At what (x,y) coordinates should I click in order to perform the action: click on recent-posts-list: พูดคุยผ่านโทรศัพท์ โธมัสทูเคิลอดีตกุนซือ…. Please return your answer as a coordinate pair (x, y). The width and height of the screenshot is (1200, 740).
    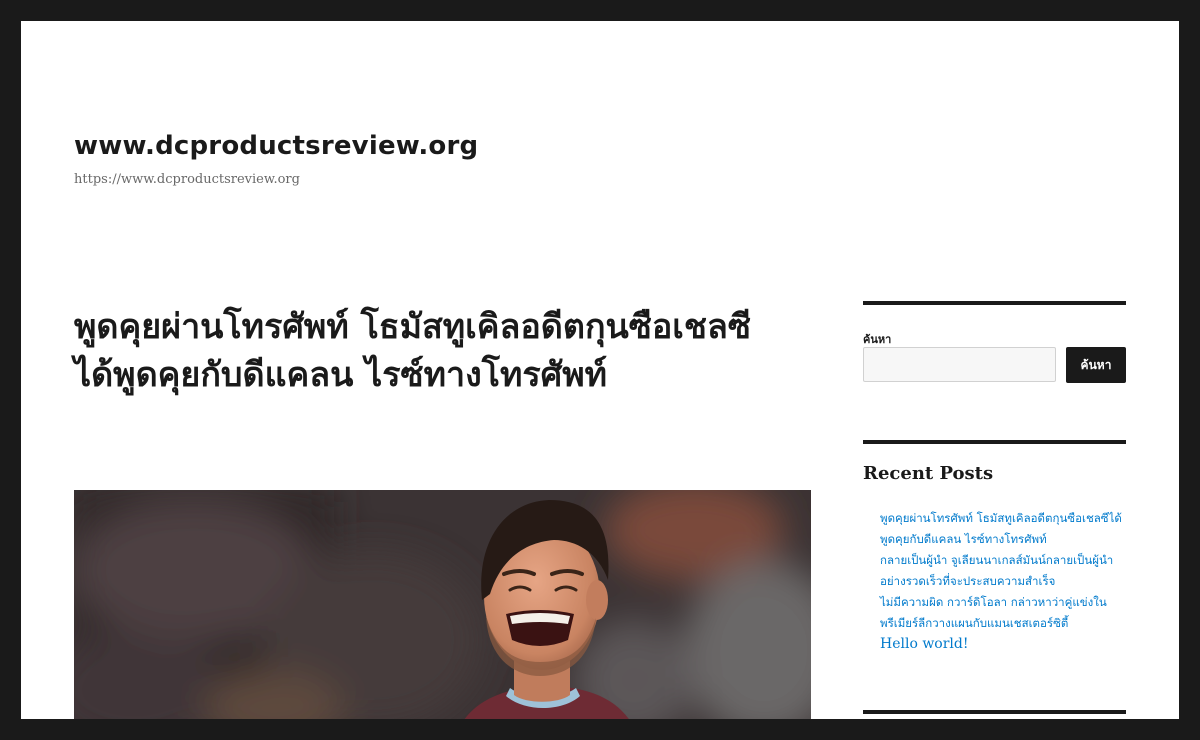
    Looking at the image, I should click on (1003, 581).